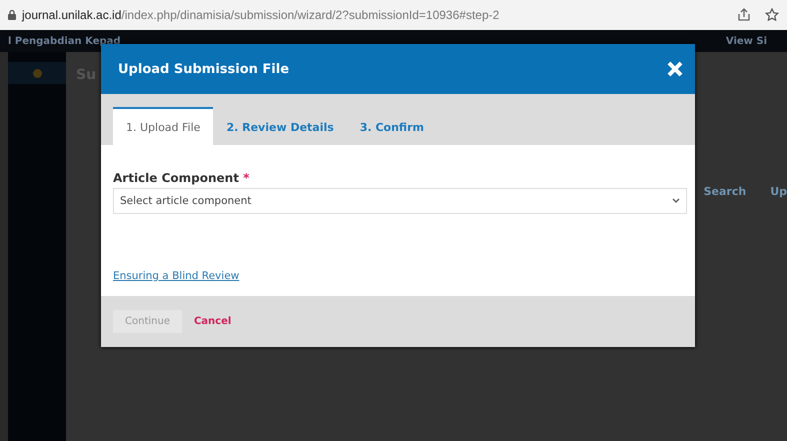  Describe the element at coordinates (64, 41) in the screenshot. I see `site-title: l Pengabdian Kepad` at that location.